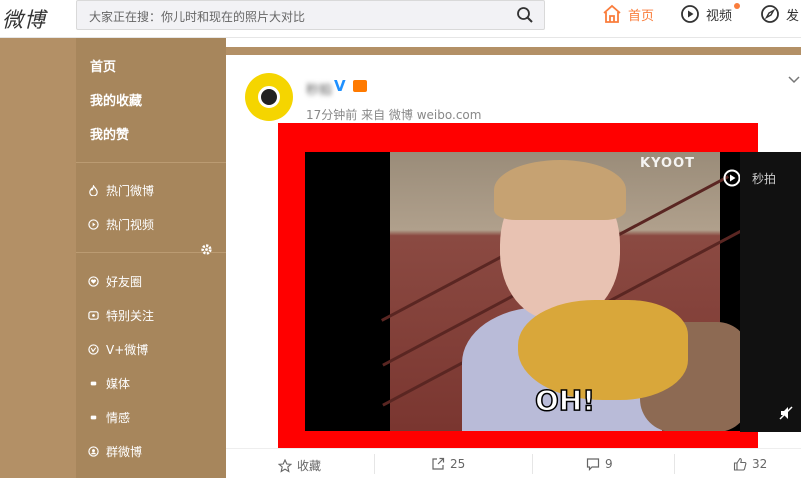 The height and width of the screenshot is (478, 801). What do you see at coordinates (127, 350) in the screenshot?
I see `sidebar-item-label: V+微博` at bounding box center [127, 350].